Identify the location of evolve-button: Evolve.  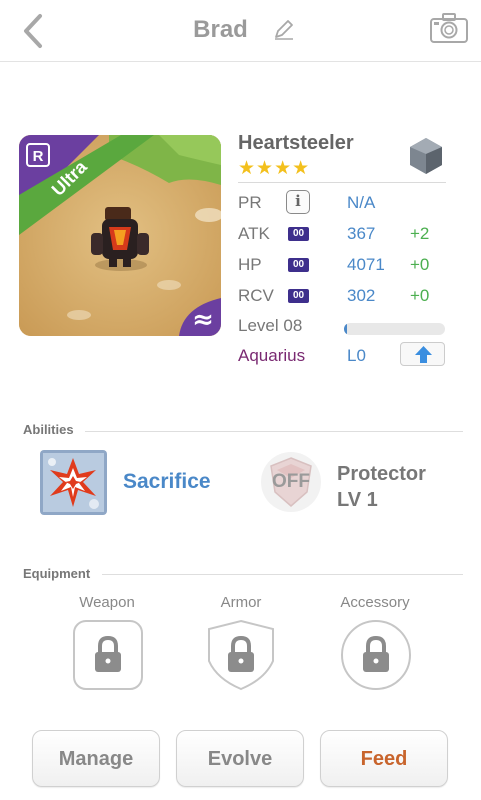
(240, 758).